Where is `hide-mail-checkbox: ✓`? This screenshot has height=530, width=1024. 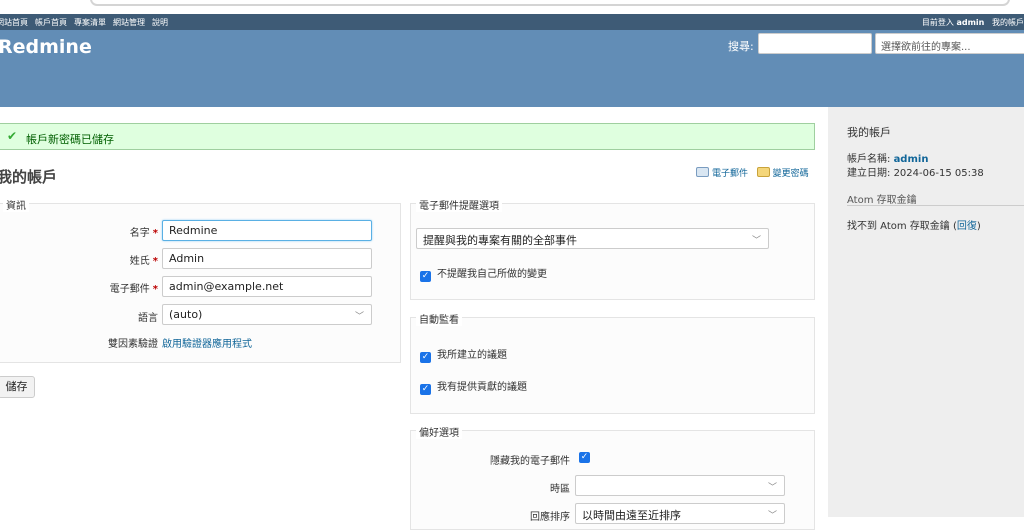 hide-mail-checkbox: ✓ is located at coordinates (584, 457).